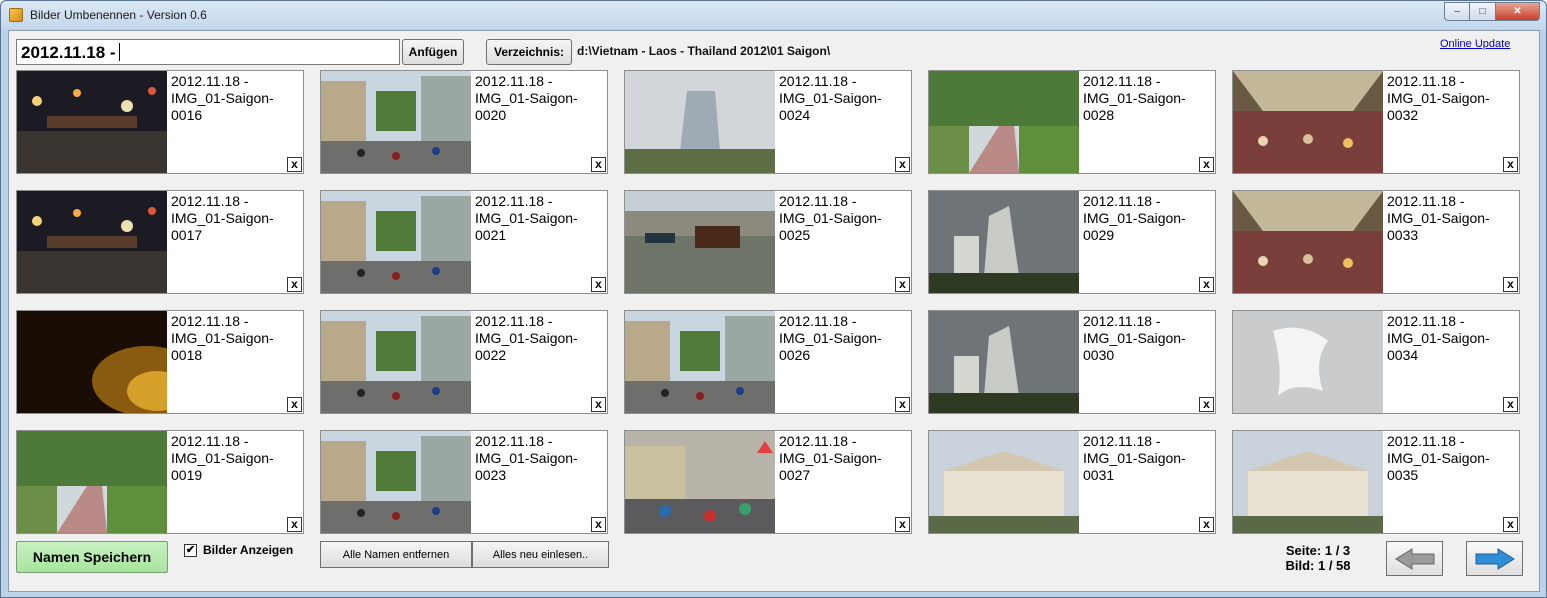  I want to click on image-filename: 2012.11.18 - IMG_01-Saigon-0028, so click(1149, 98).